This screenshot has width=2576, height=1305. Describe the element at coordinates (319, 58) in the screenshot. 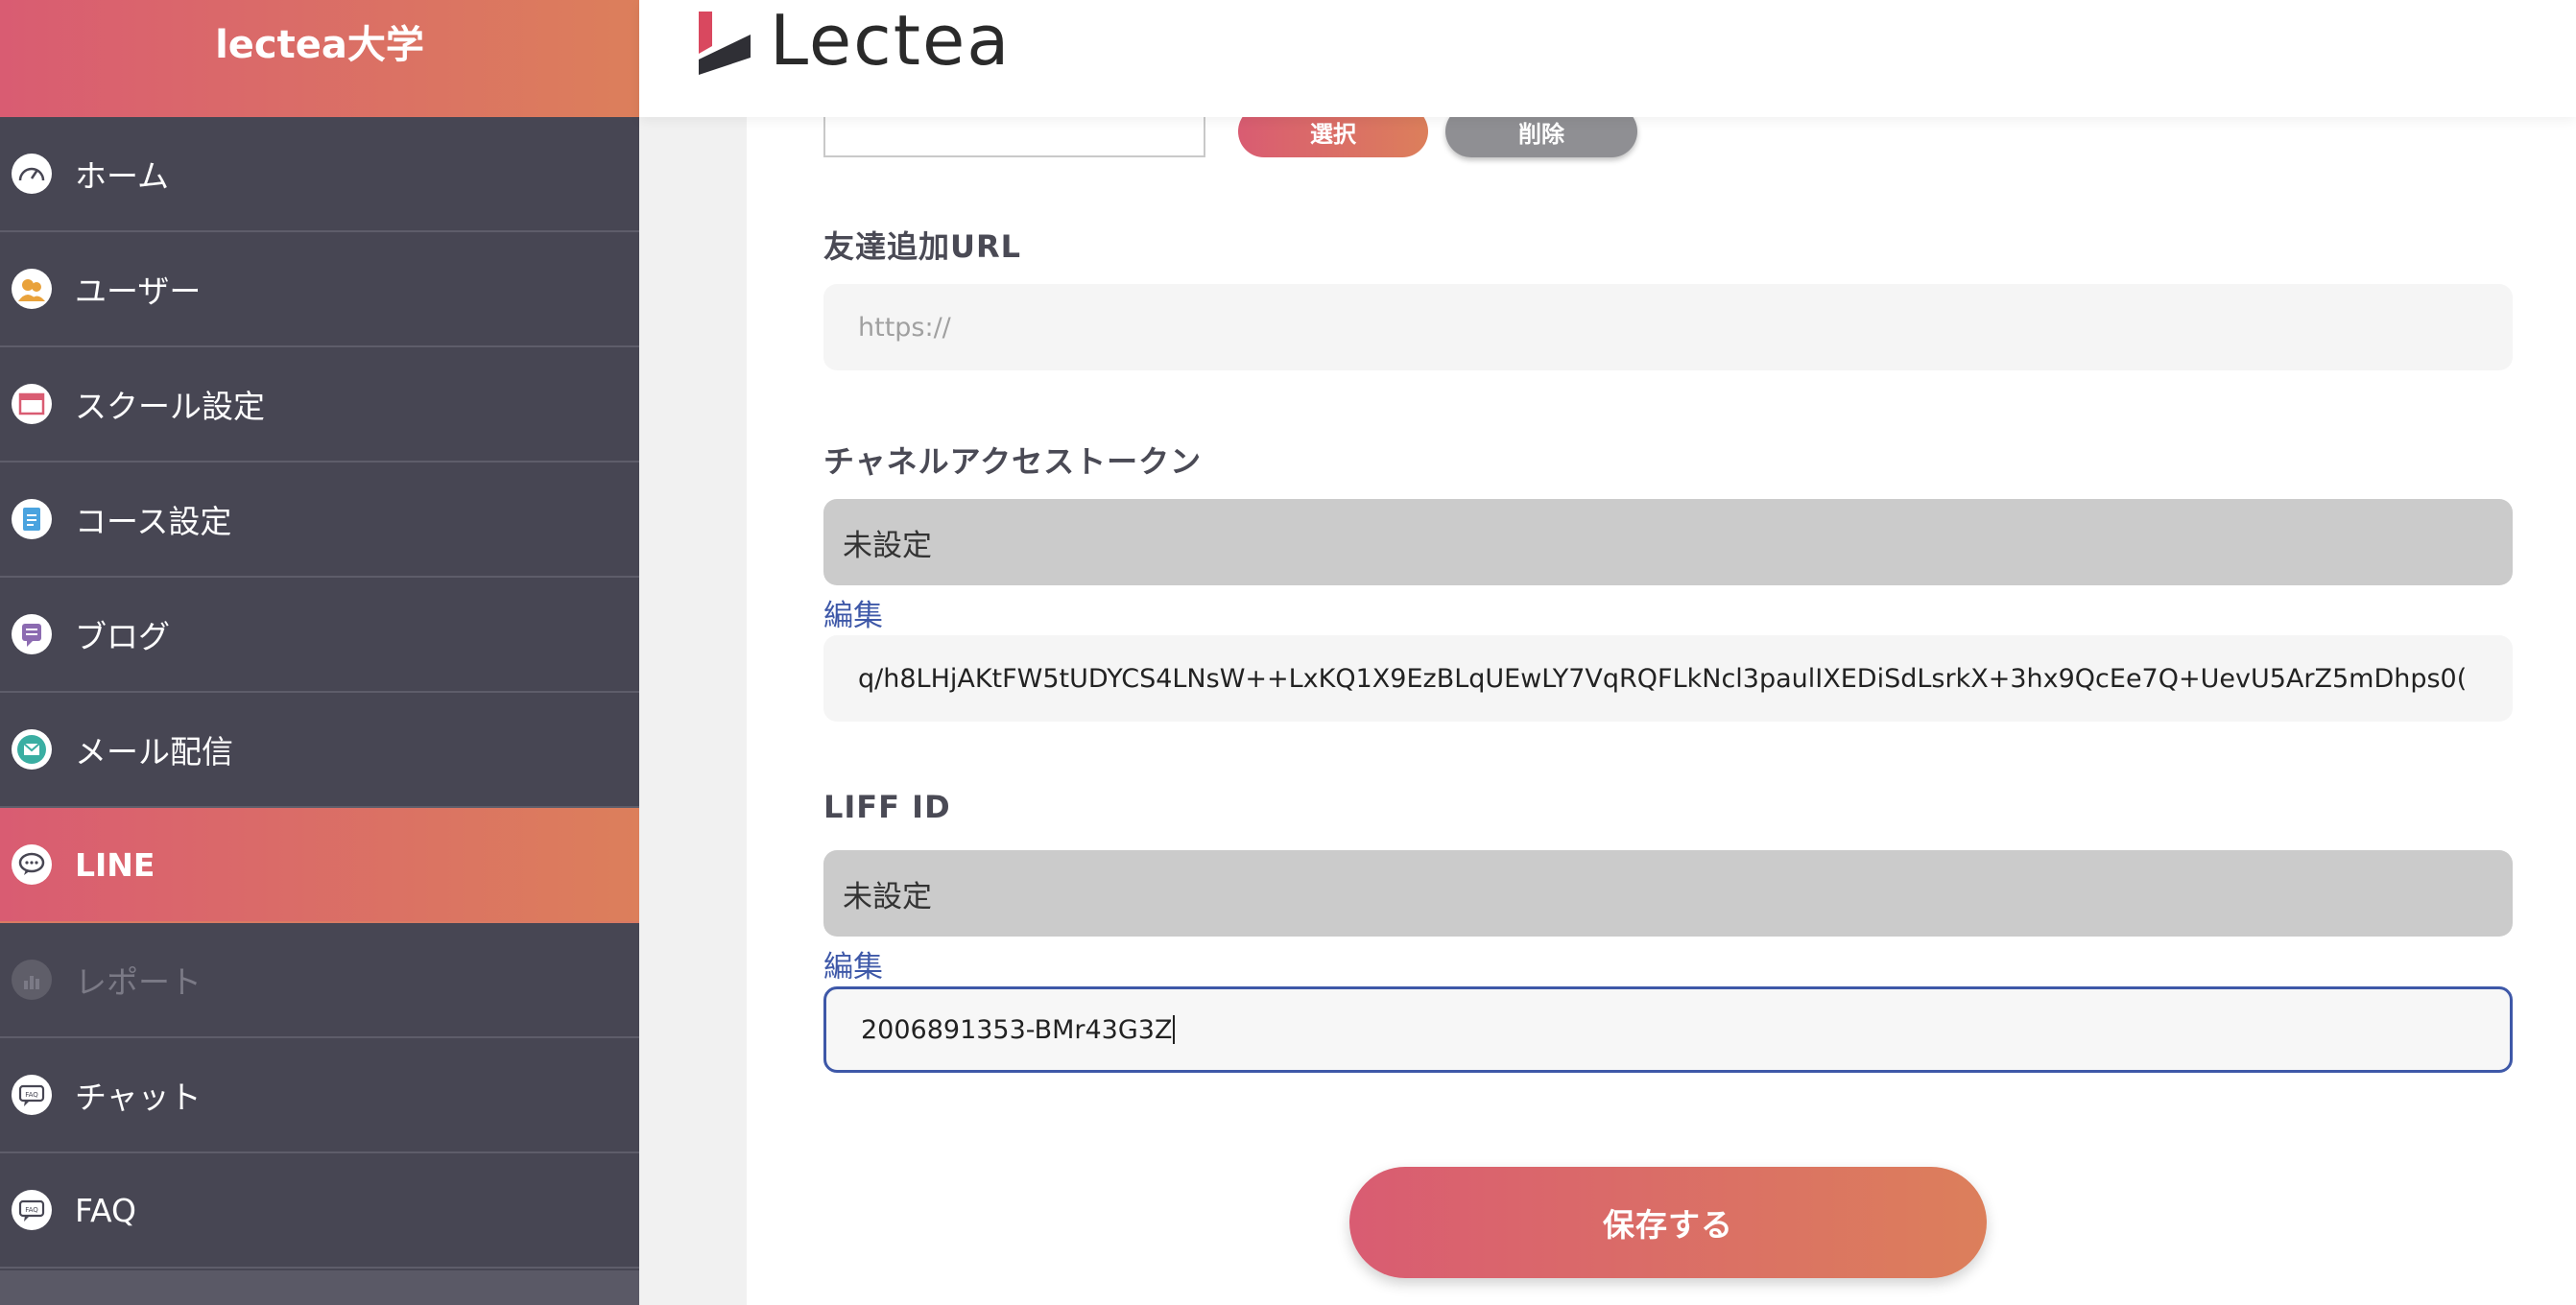

I see `school-title: lectea大学` at that location.